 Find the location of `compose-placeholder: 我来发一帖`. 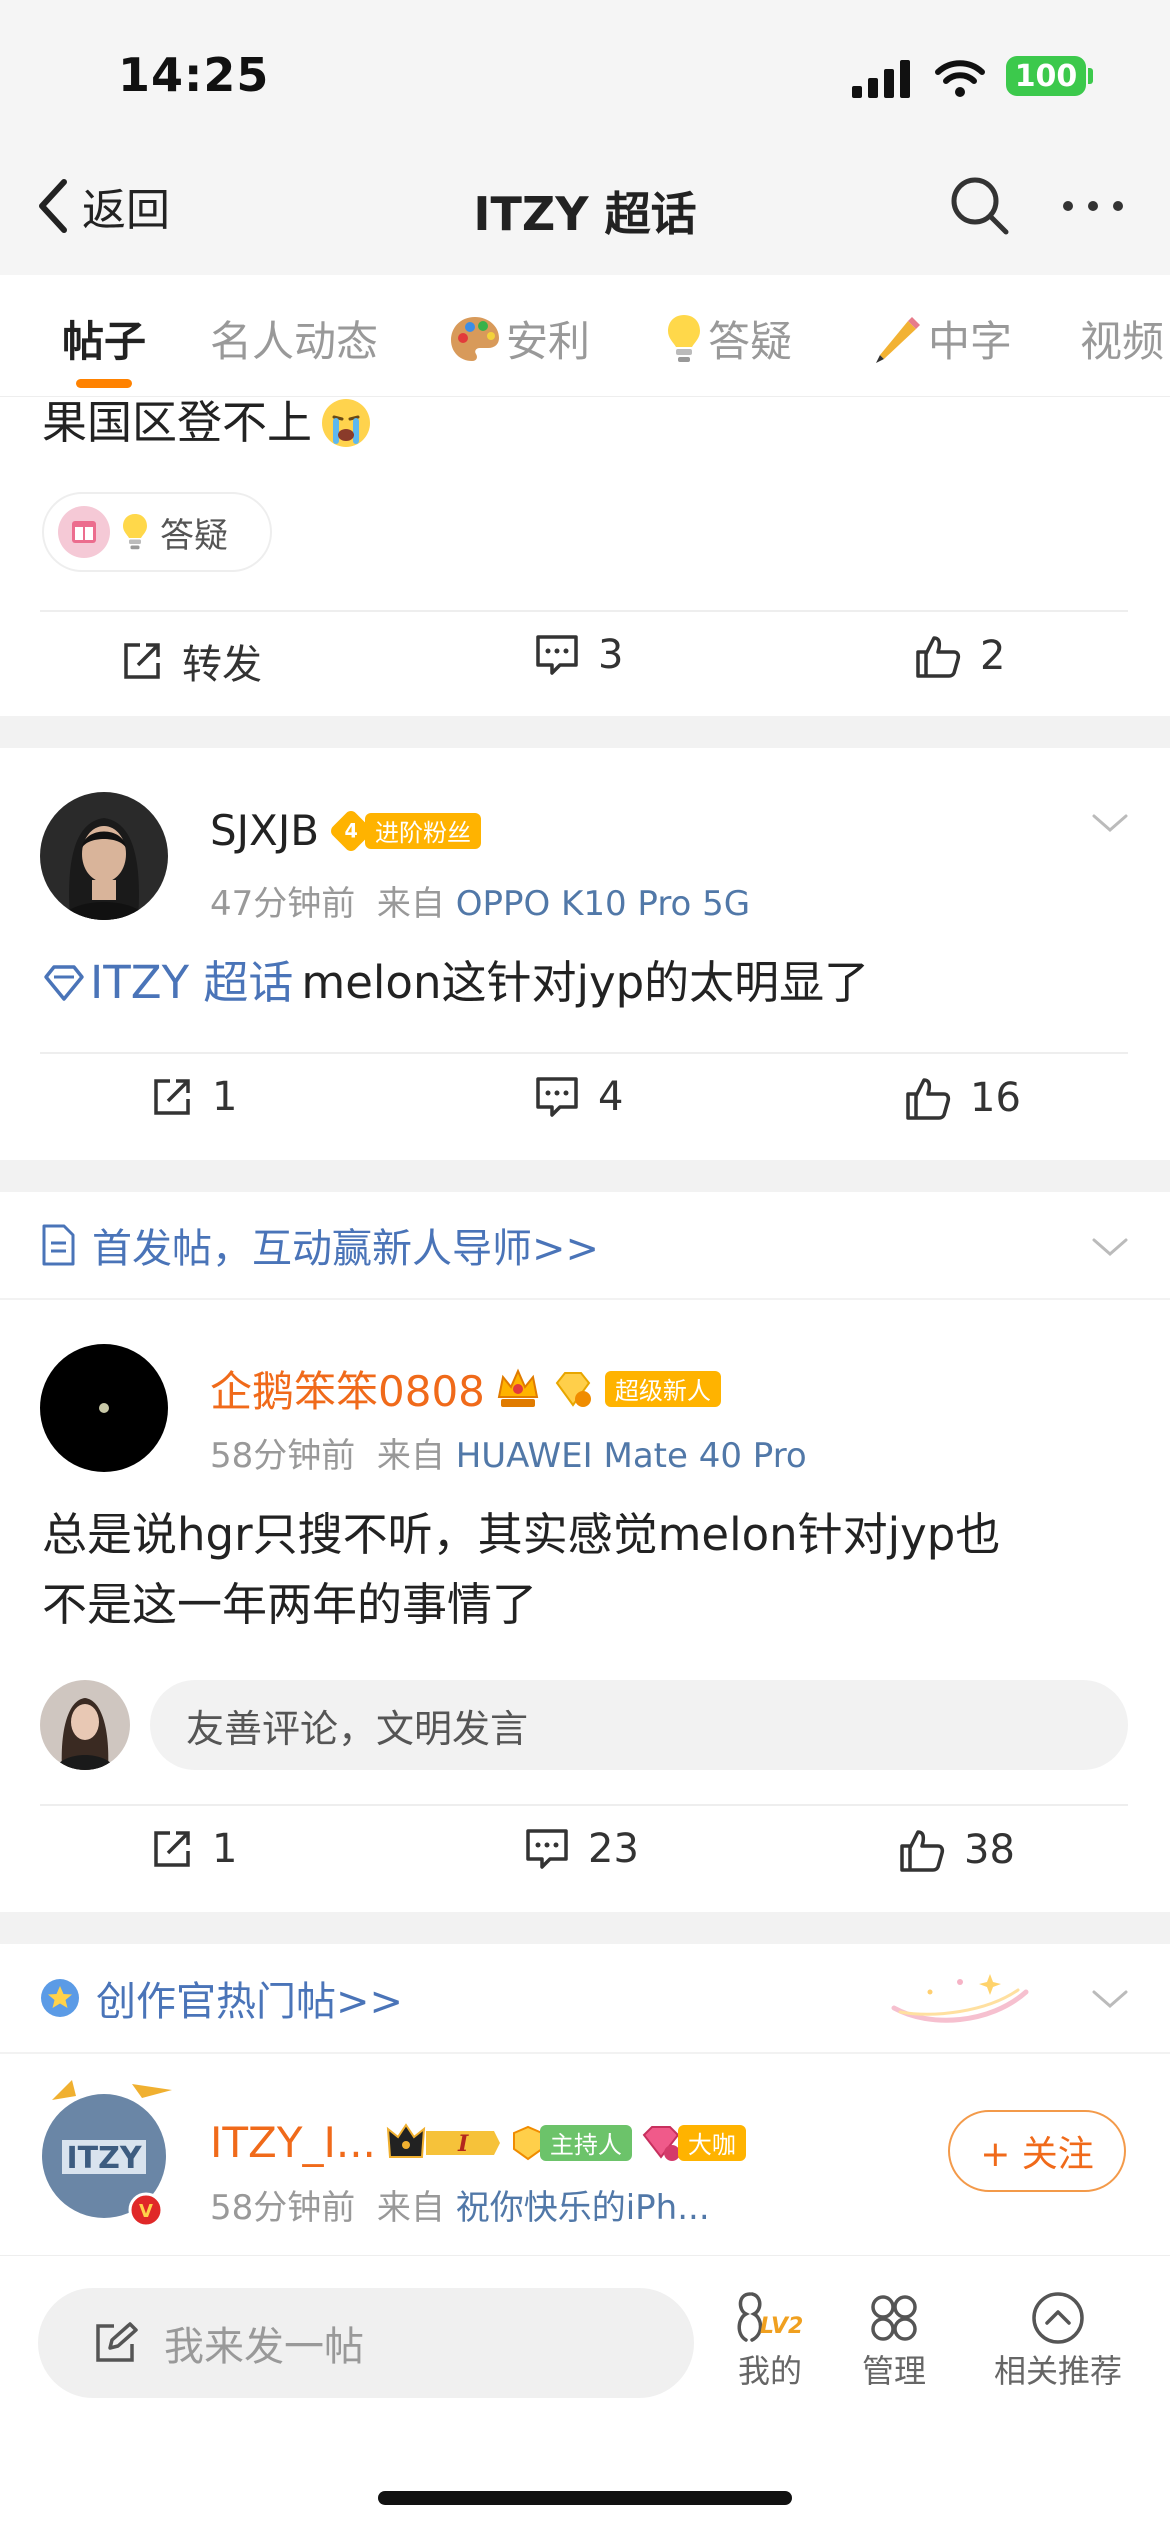

compose-placeholder: 我来发一帖 is located at coordinates (264, 2347).